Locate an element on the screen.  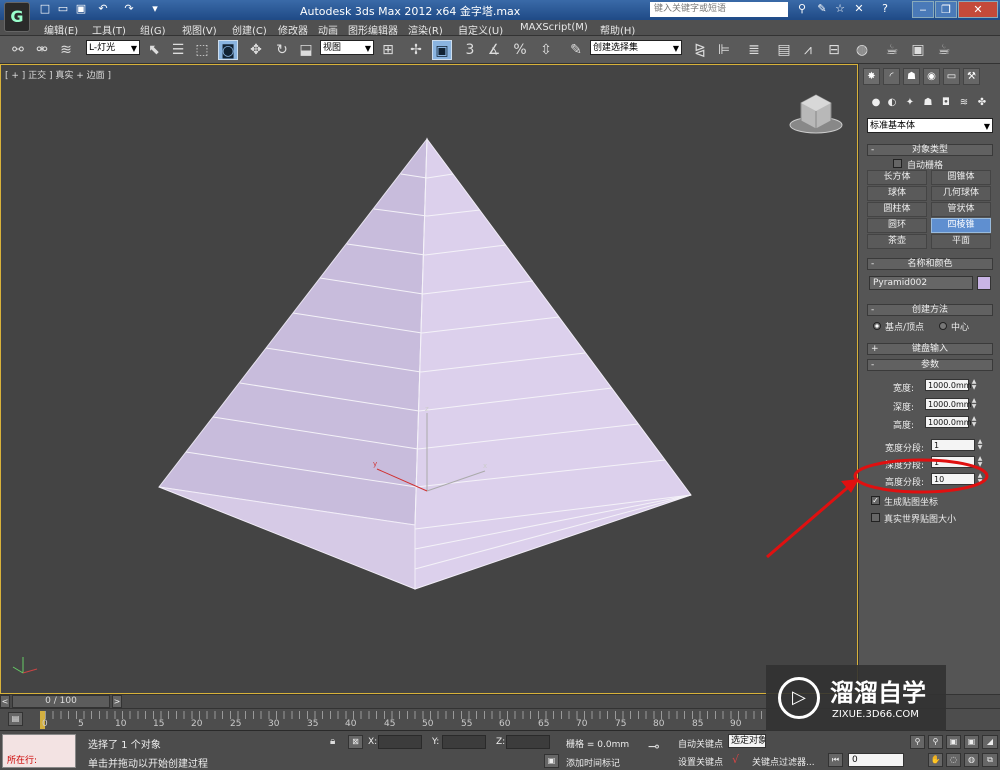
angle-snap-icon: ∡ is located at coordinates (494, 50).